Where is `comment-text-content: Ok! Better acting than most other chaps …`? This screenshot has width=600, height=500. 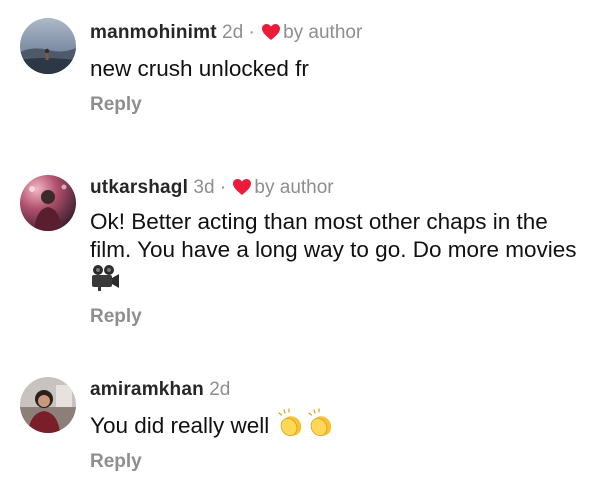 comment-text-content: Ok! Better acting than most other chaps … is located at coordinates (333, 235).